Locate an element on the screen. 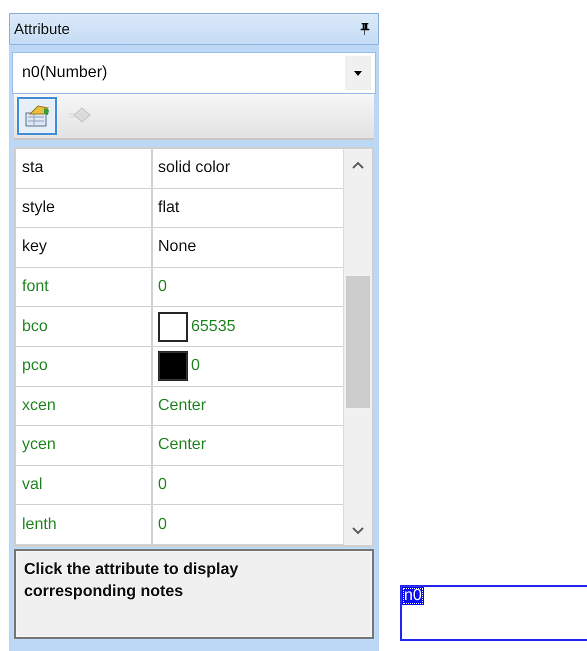  property-name: ycen is located at coordinates (84, 445).